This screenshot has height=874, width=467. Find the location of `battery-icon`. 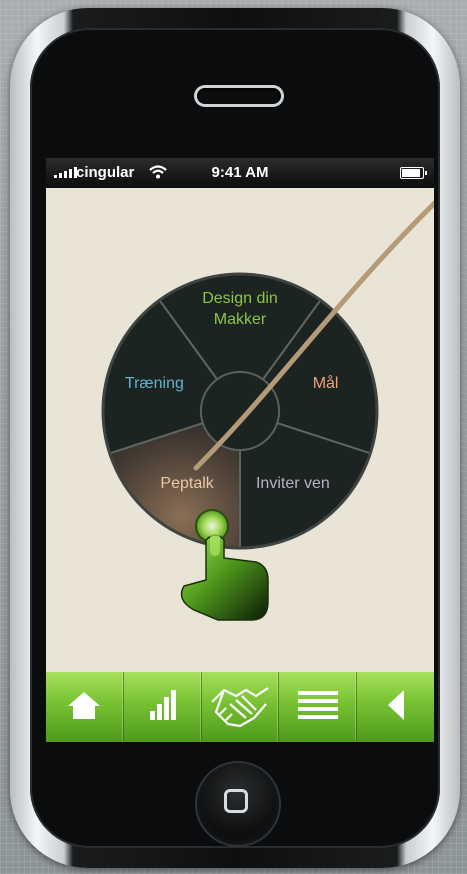

battery-icon is located at coordinates (413, 173).